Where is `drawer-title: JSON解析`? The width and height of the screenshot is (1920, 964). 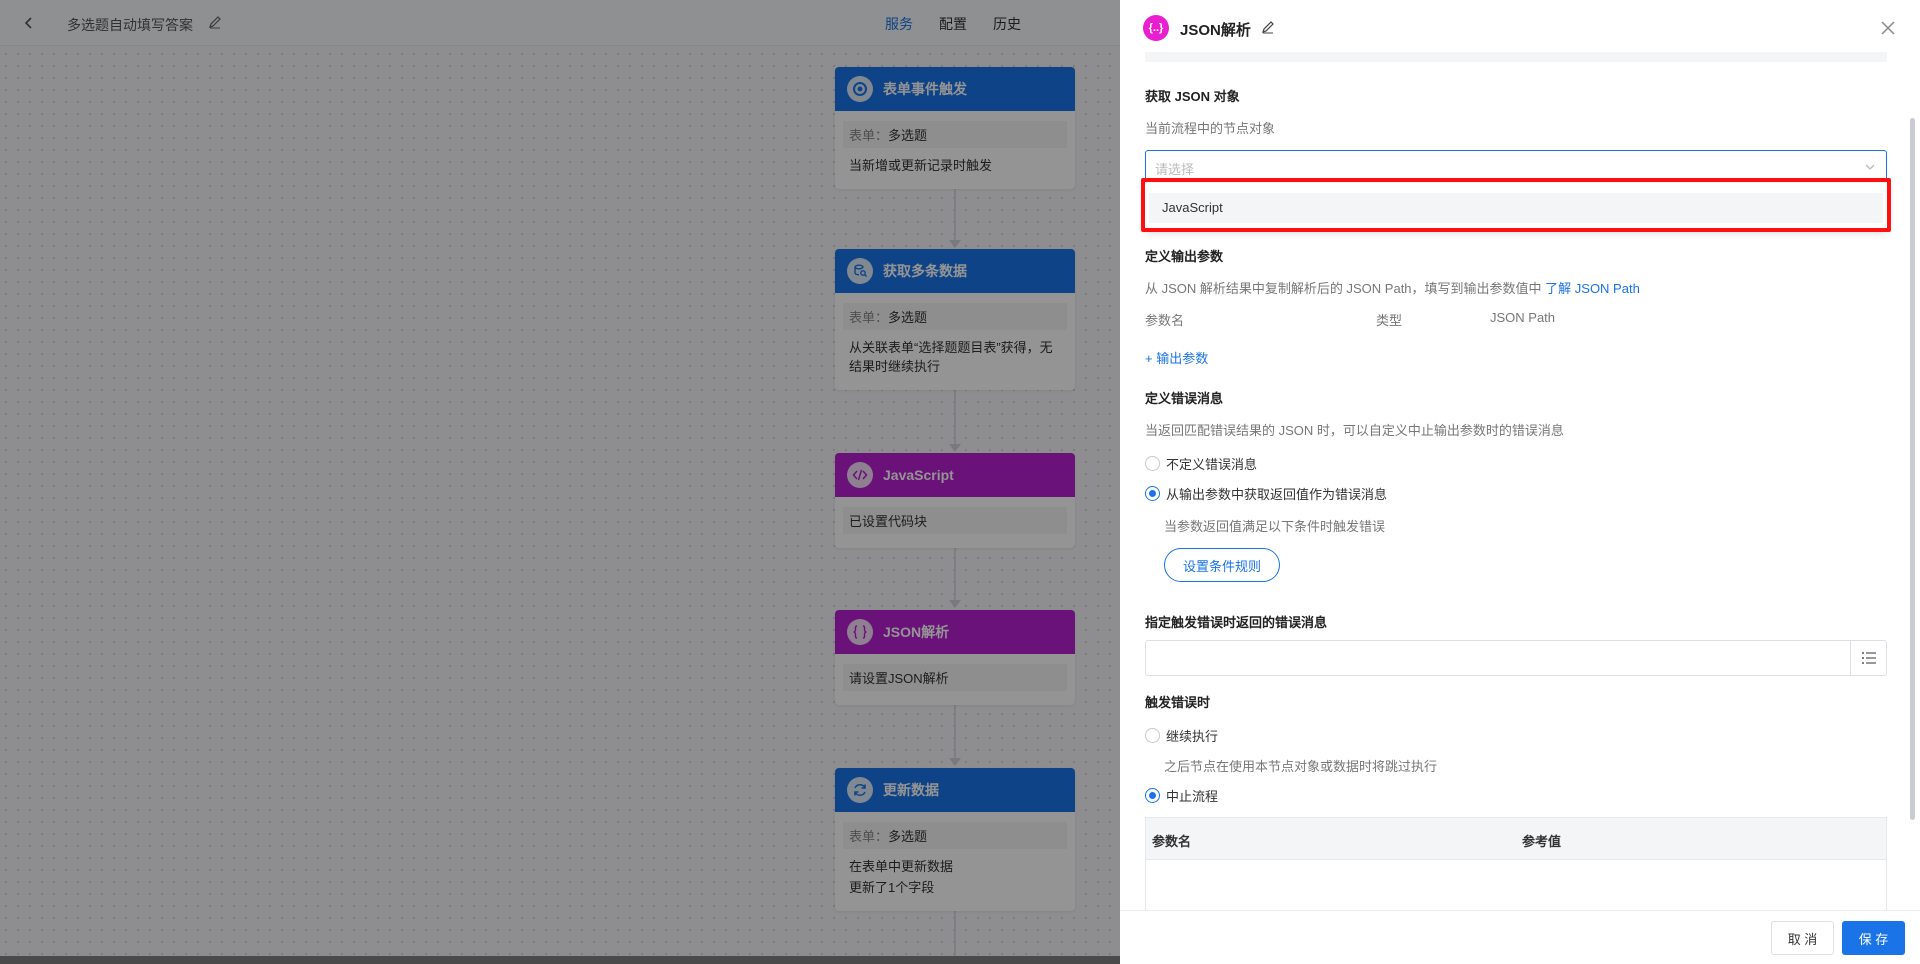 drawer-title: JSON解析 is located at coordinates (1215, 30).